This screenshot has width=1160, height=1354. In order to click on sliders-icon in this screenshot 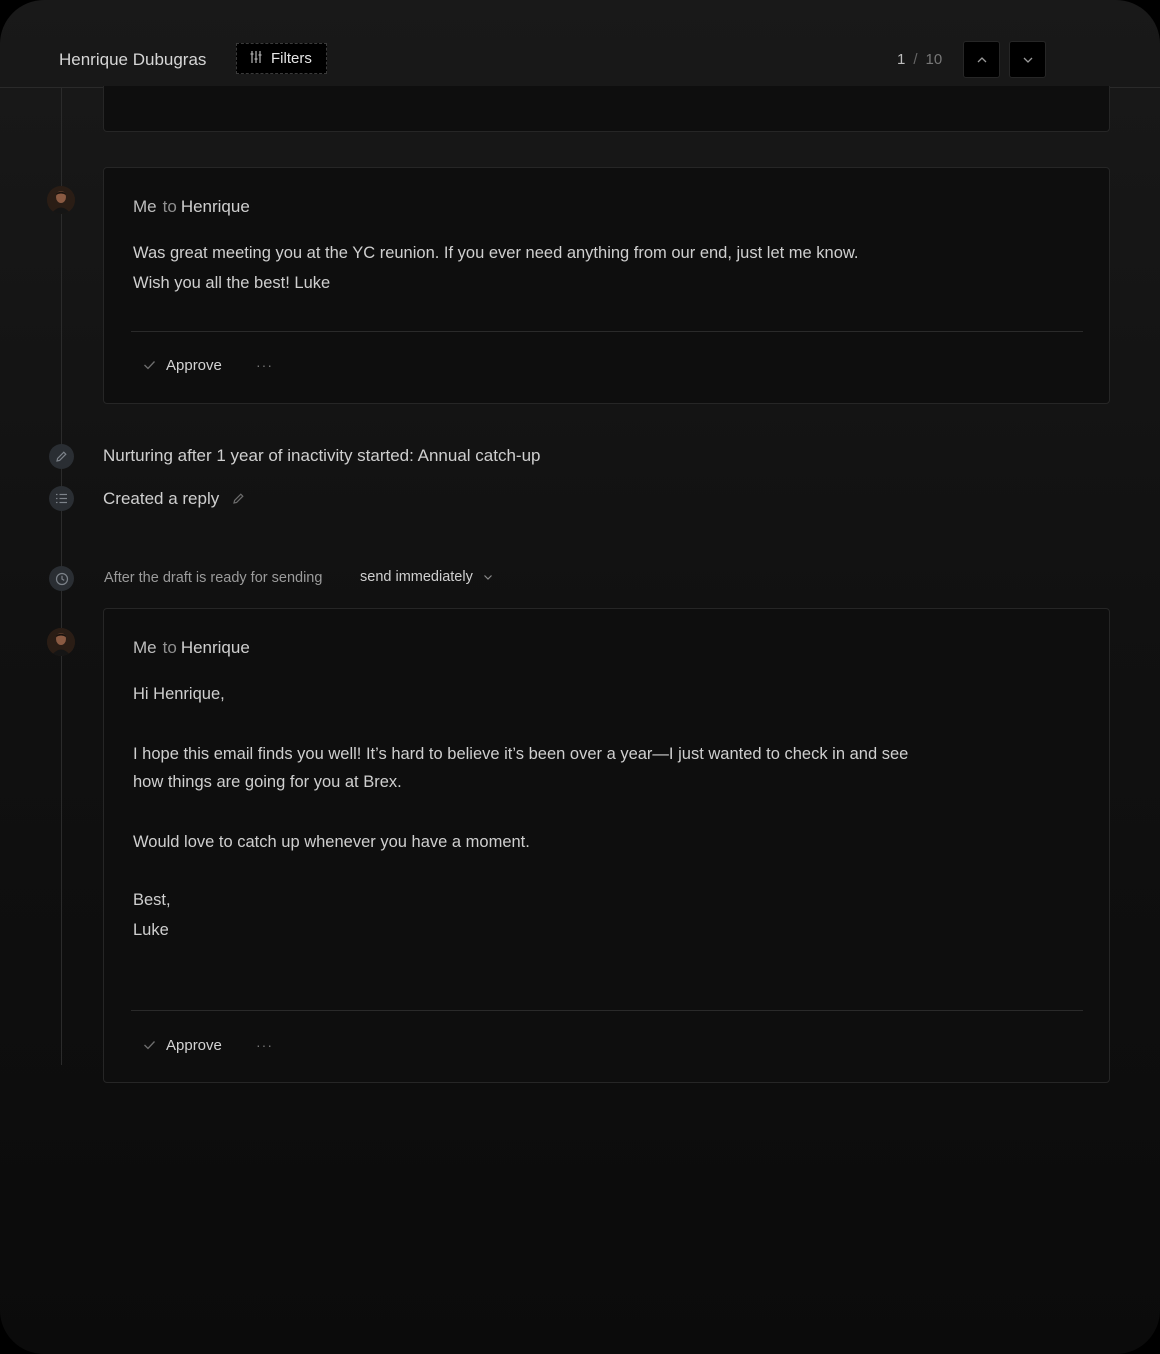, I will do `click(256, 59)`.